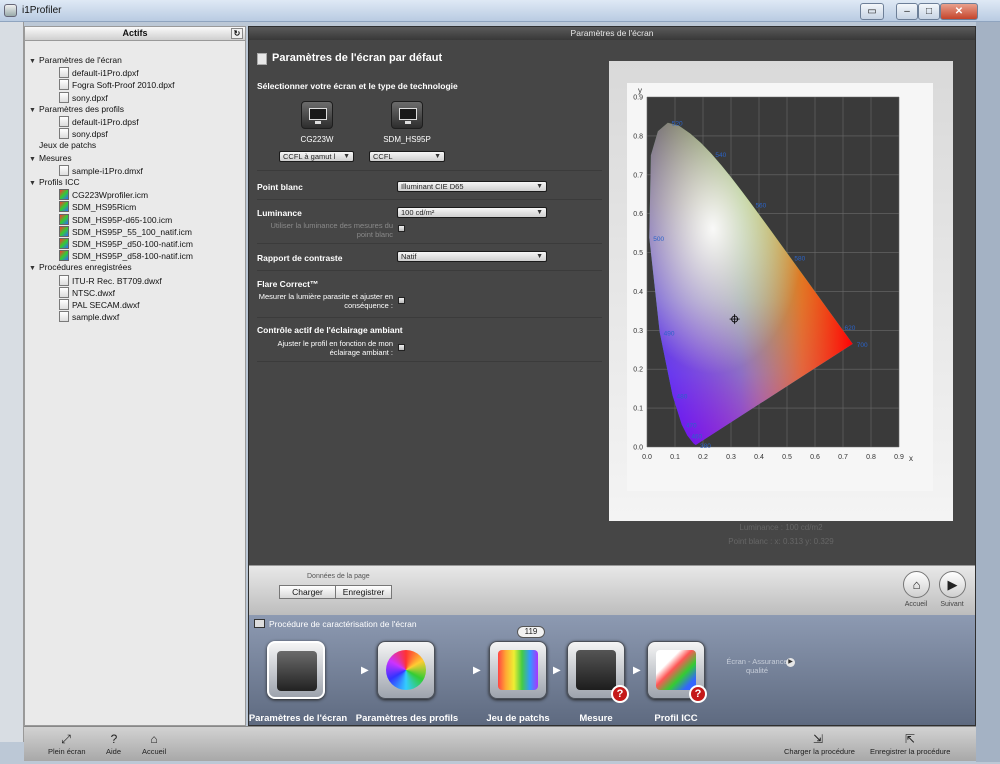 The height and width of the screenshot is (764, 1000). I want to click on tree-file-item: default-i1Pro.dpsf, so click(99, 122).